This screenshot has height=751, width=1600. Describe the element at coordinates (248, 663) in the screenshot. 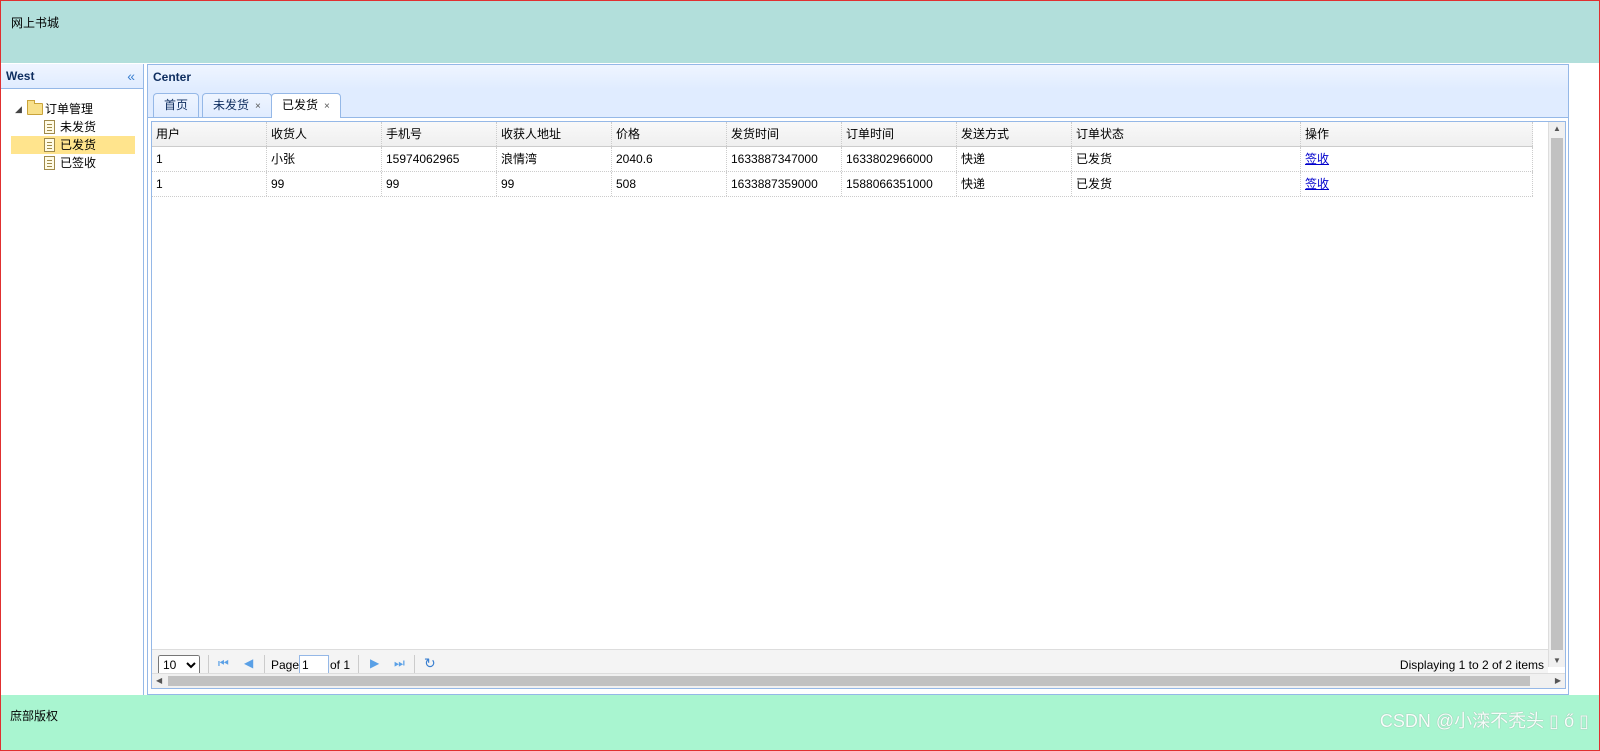

I see `prev-page-icon: ◀` at that location.